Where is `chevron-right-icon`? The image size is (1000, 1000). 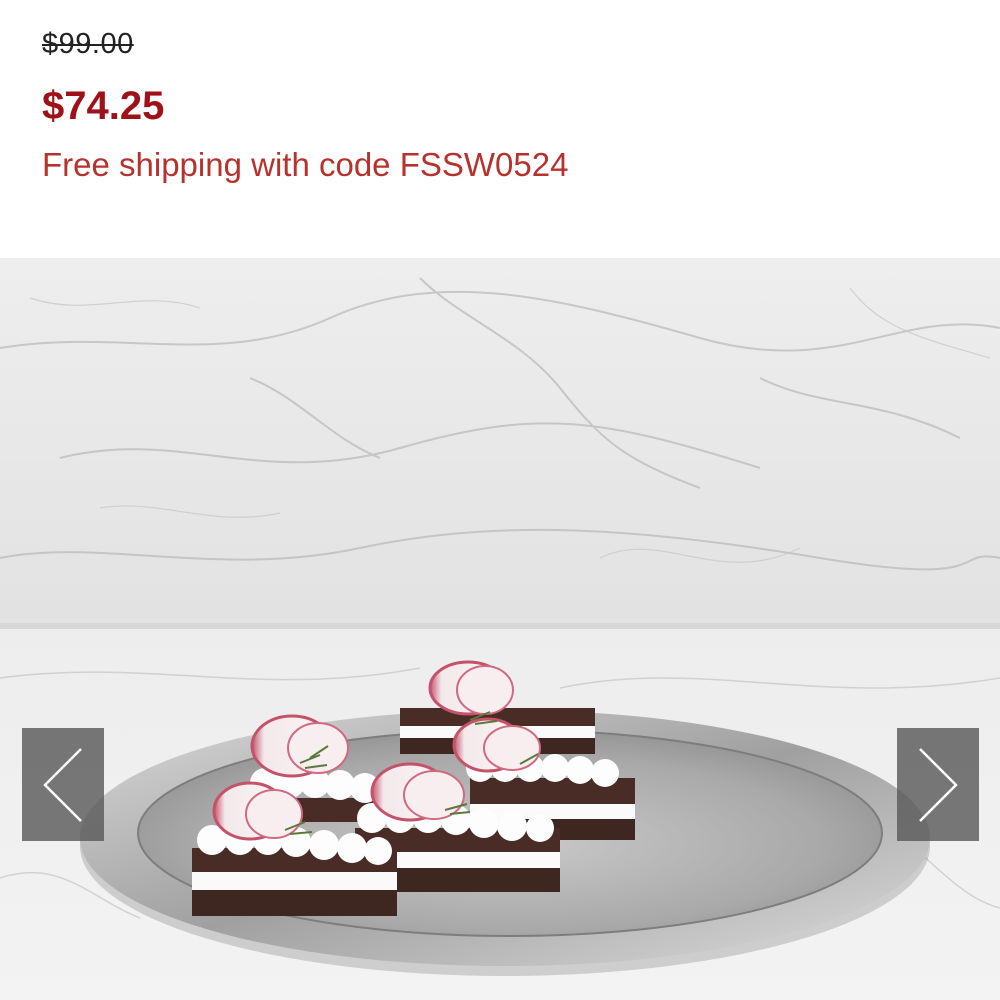
chevron-right-icon is located at coordinates (938, 784).